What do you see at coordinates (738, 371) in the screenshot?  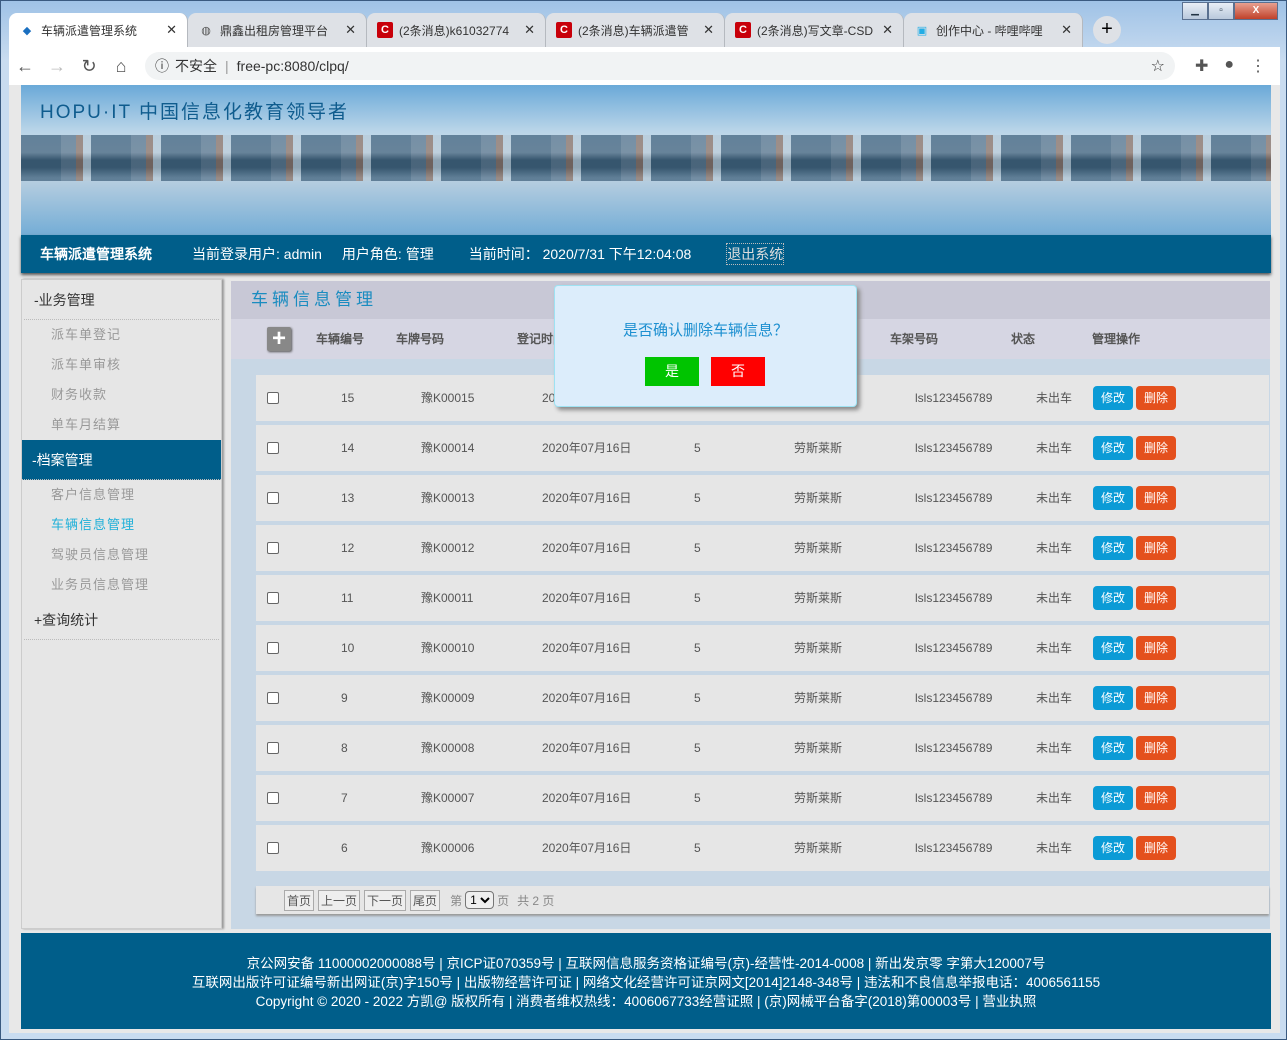 I see `confirm-no-button: 否` at bounding box center [738, 371].